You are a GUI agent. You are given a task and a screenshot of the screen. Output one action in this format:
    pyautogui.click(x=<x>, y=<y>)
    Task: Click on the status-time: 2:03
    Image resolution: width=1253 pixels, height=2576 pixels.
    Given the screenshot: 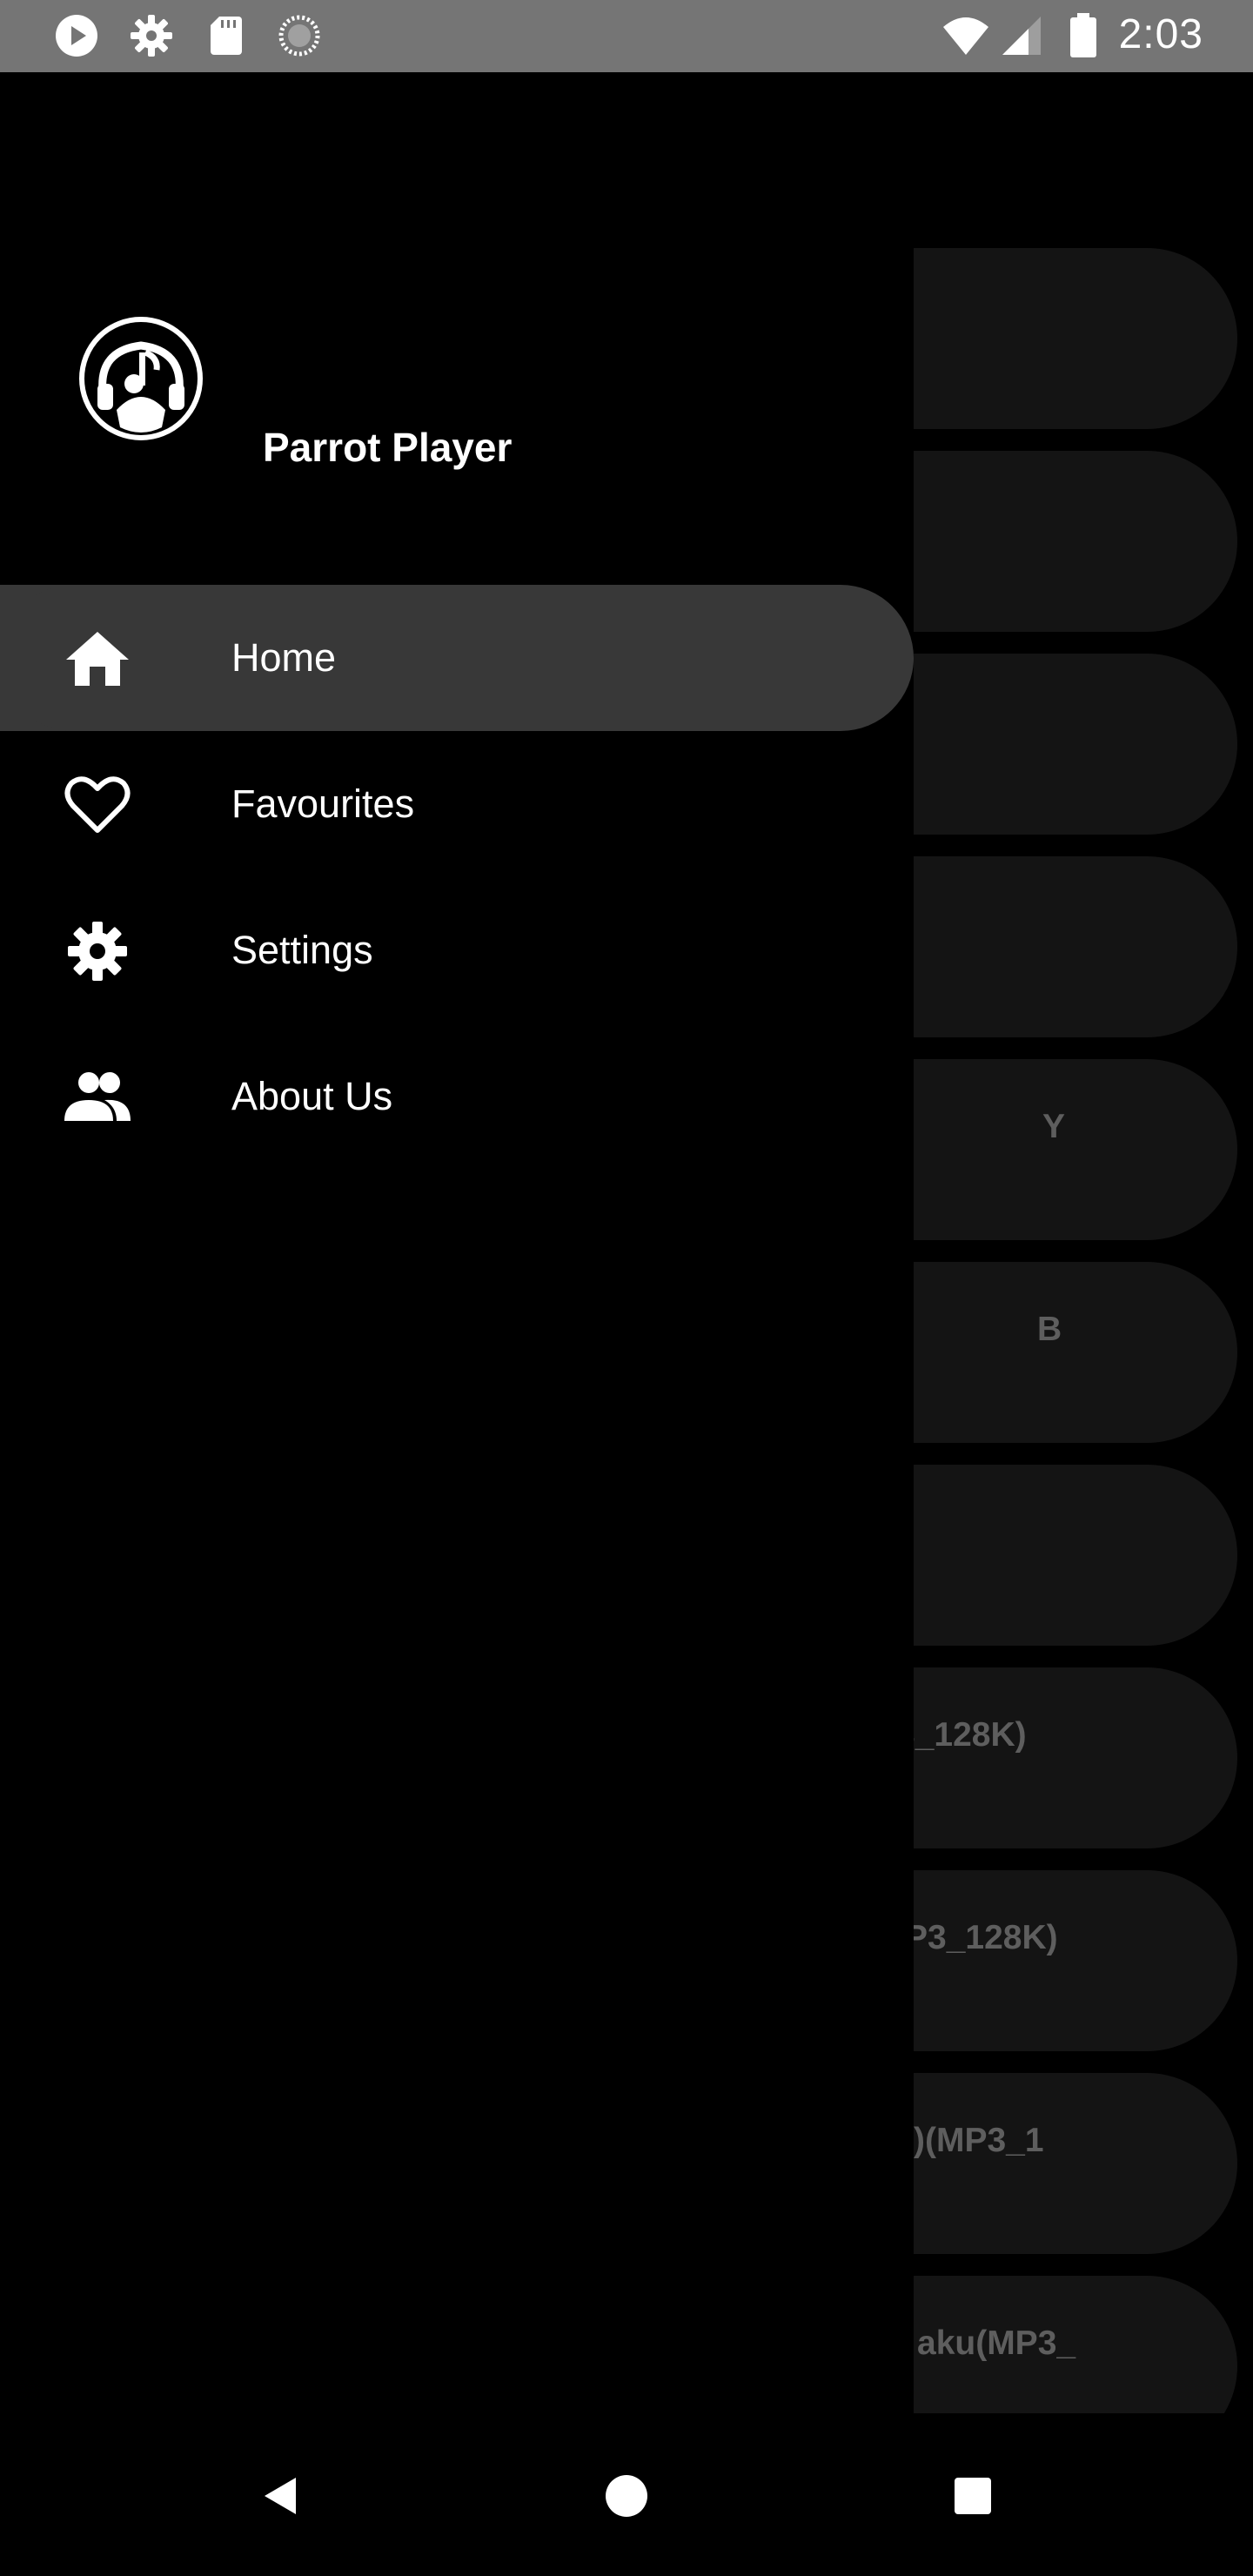 What is the action you would take?
    pyautogui.click(x=1160, y=34)
    